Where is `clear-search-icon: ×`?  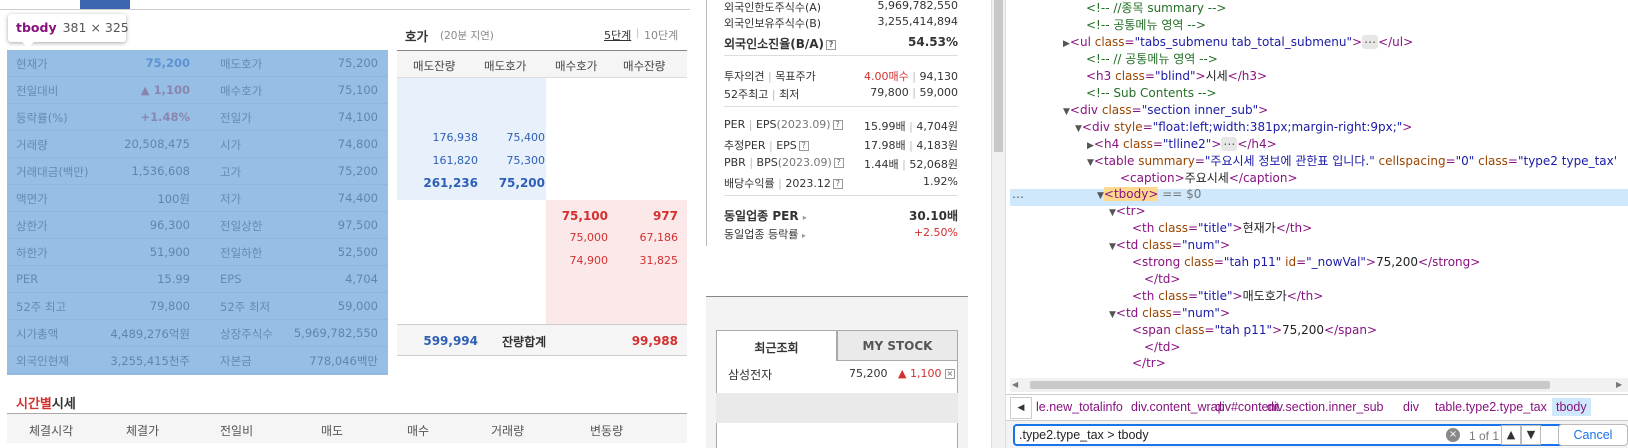 clear-search-icon: × is located at coordinates (1453, 435).